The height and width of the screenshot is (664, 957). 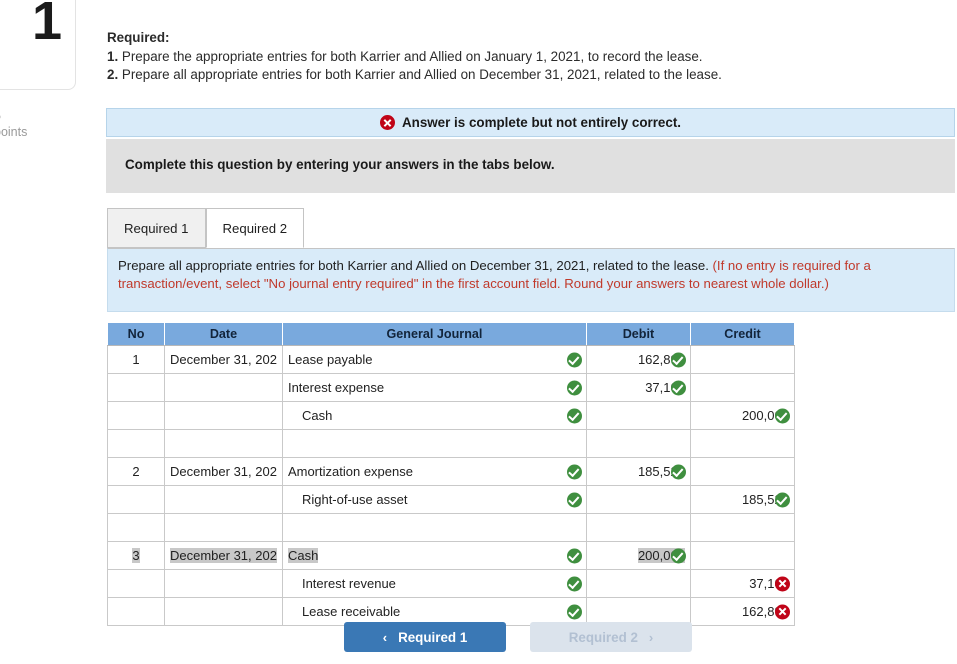 What do you see at coordinates (255, 228) in the screenshot?
I see `tab-required-2: Required 2` at bounding box center [255, 228].